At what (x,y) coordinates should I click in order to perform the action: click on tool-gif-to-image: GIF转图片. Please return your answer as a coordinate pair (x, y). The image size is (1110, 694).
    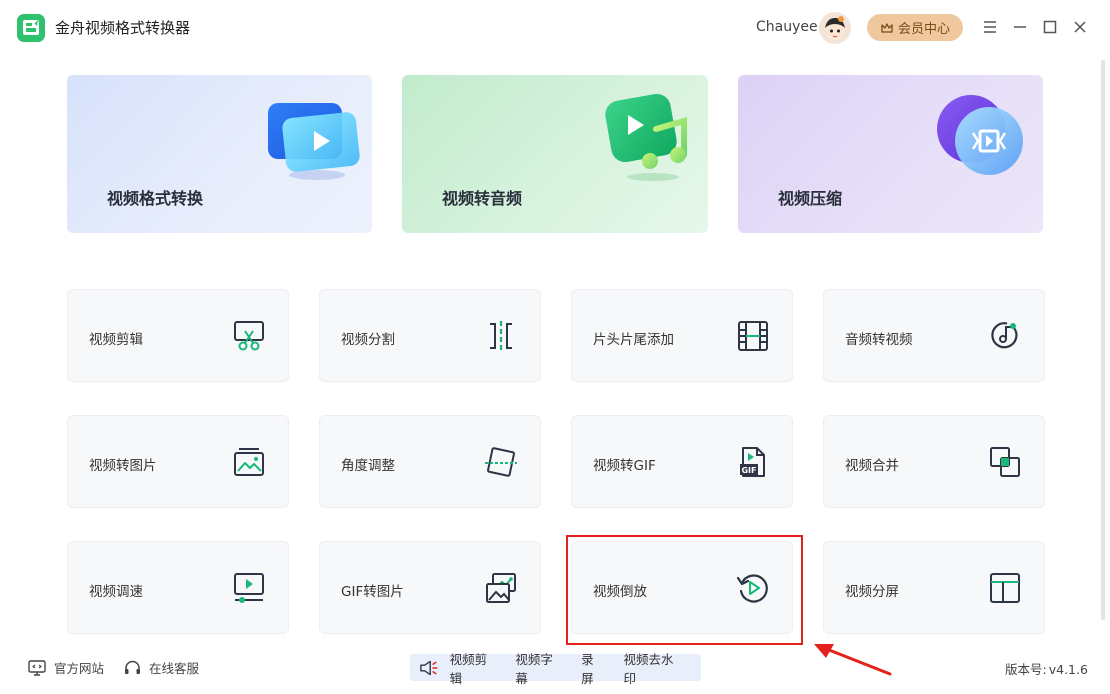
    Looking at the image, I should click on (430, 587).